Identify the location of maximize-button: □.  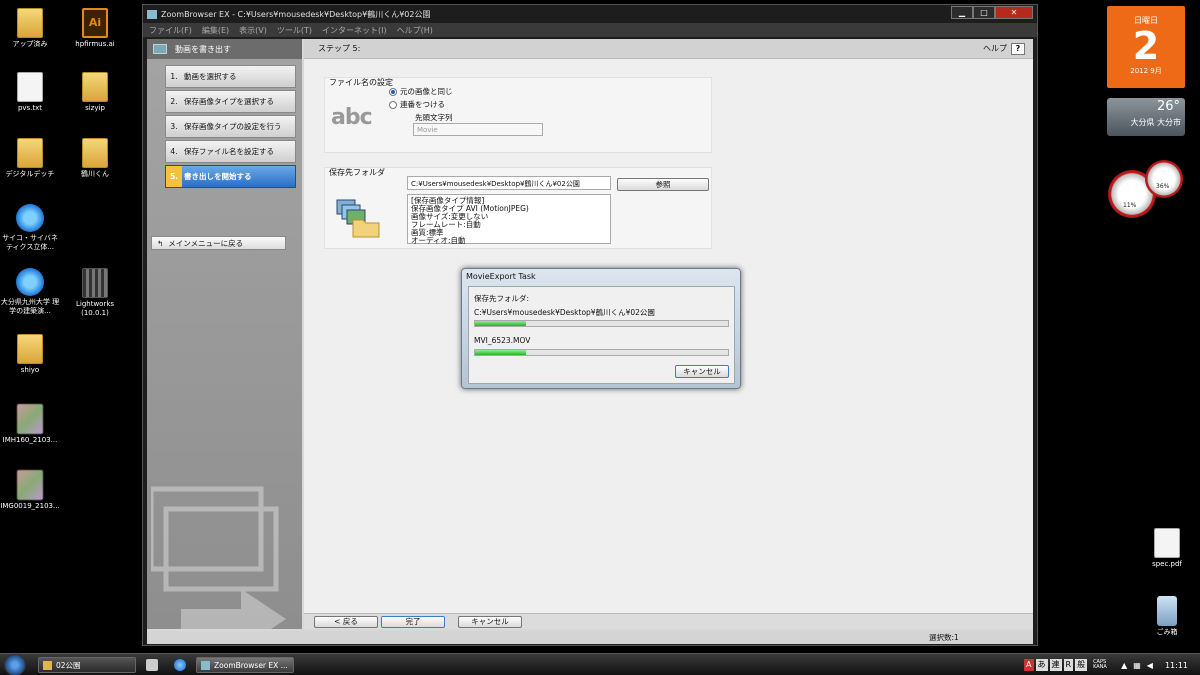
(984, 12).